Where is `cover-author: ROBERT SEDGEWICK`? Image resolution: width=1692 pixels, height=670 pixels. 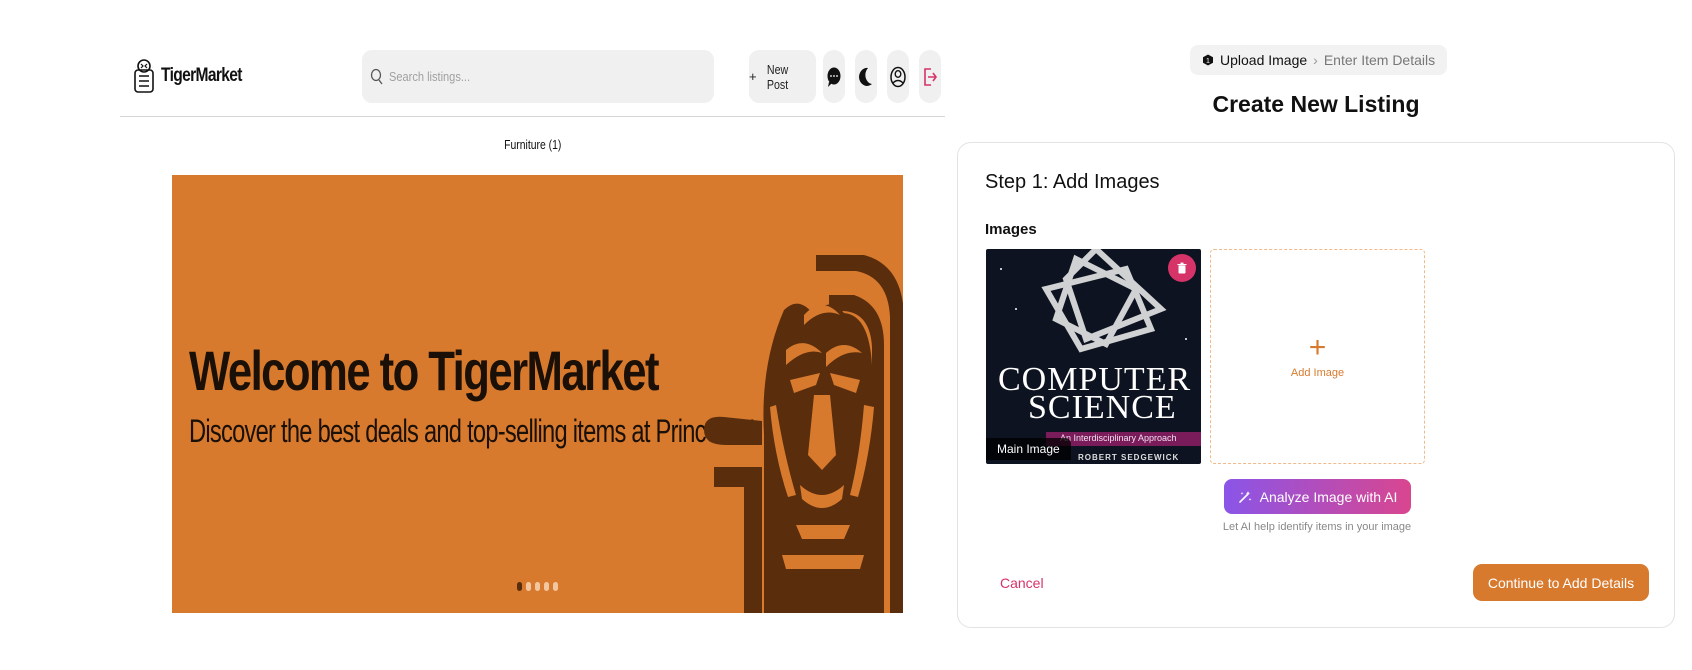
cover-author: ROBERT SEDGEWICK is located at coordinates (1129, 457).